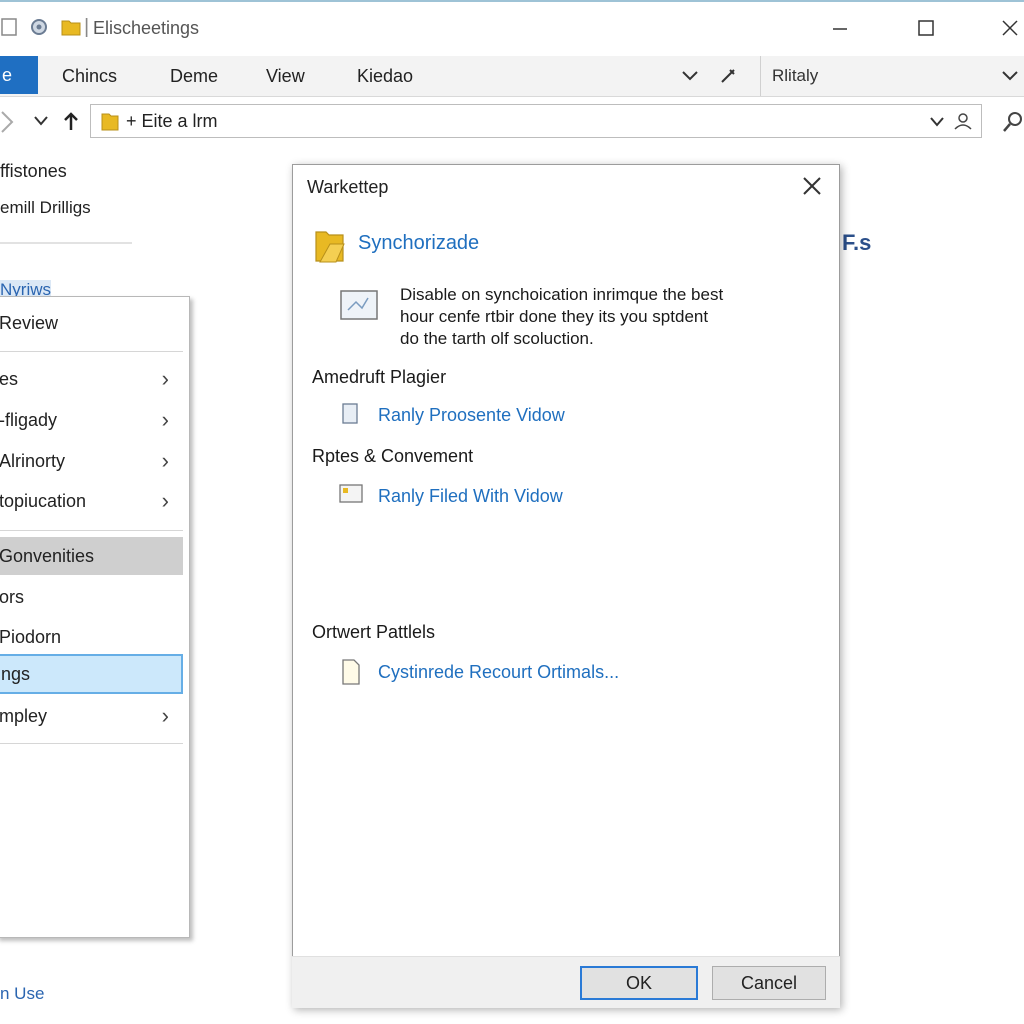 Image resolution: width=1024 pixels, height=1024 pixels. I want to click on file-tab: e, so click(19, 75).